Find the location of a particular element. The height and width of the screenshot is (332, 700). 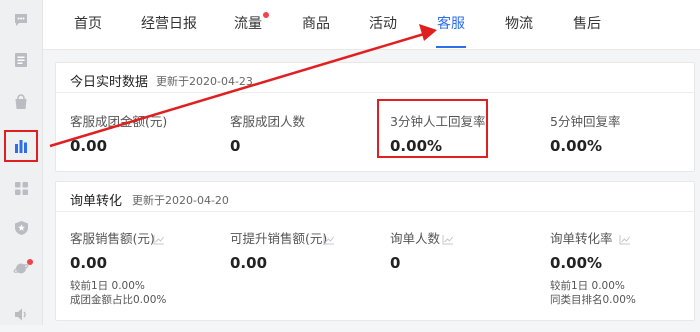

updated-time: 更新于2020-04-23 is located at coordinates (204, 81).